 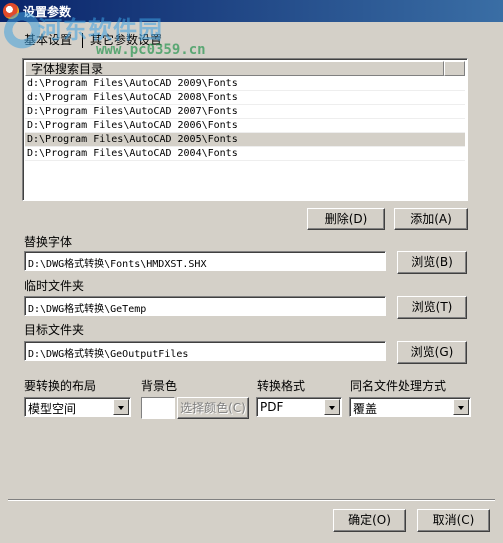 What do you see at coordinates (60, 386) in the screenshot?
I see `layout-label: 要转换的布局` at bounding box center [60, 386].